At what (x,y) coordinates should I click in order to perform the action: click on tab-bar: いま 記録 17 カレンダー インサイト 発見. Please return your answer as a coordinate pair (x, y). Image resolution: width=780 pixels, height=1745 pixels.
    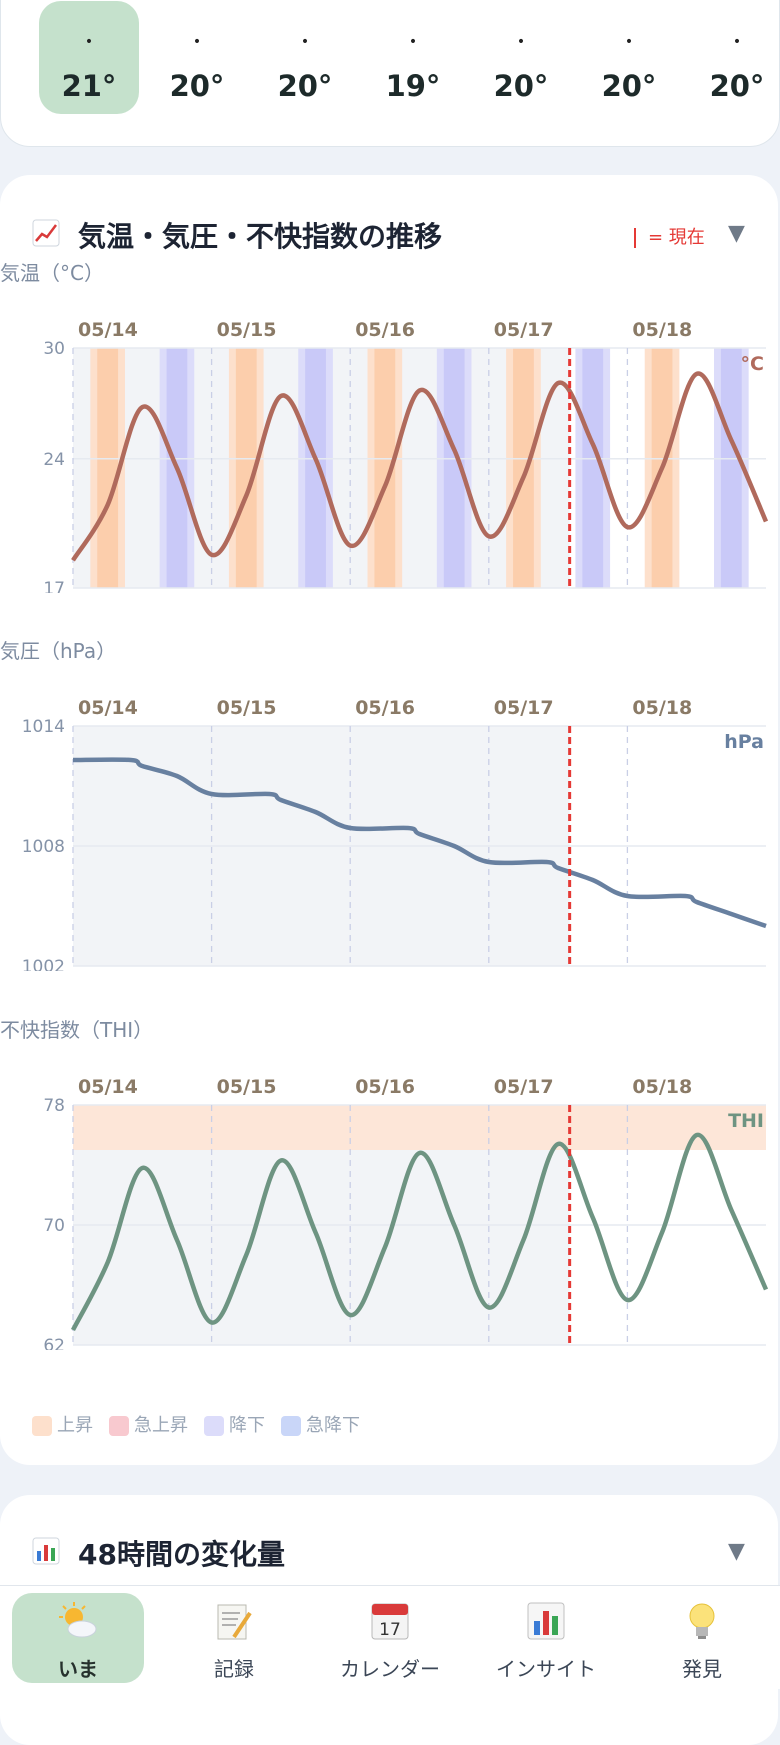
    Looking at the image, I should click on (390, 1637).